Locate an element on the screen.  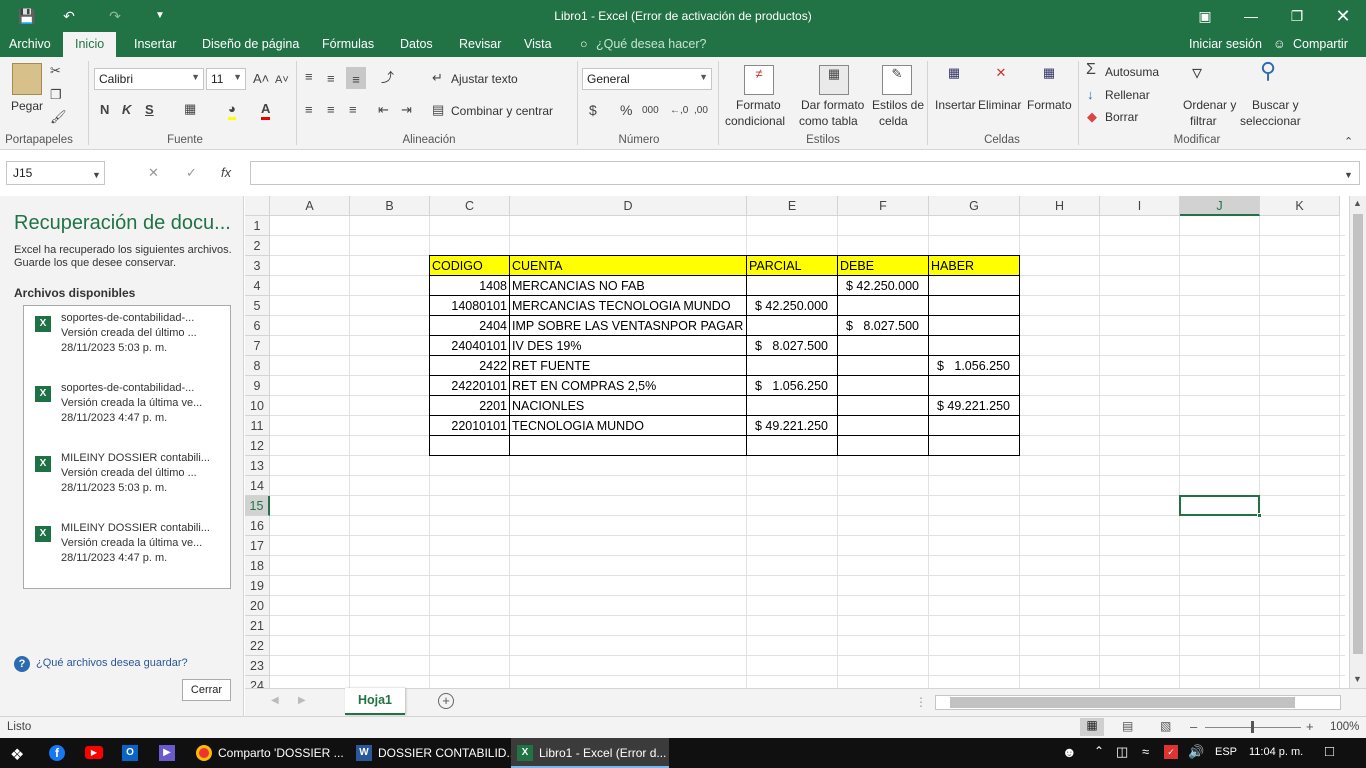
table-format-icon: ▦ is located at coordinates (834, 80).